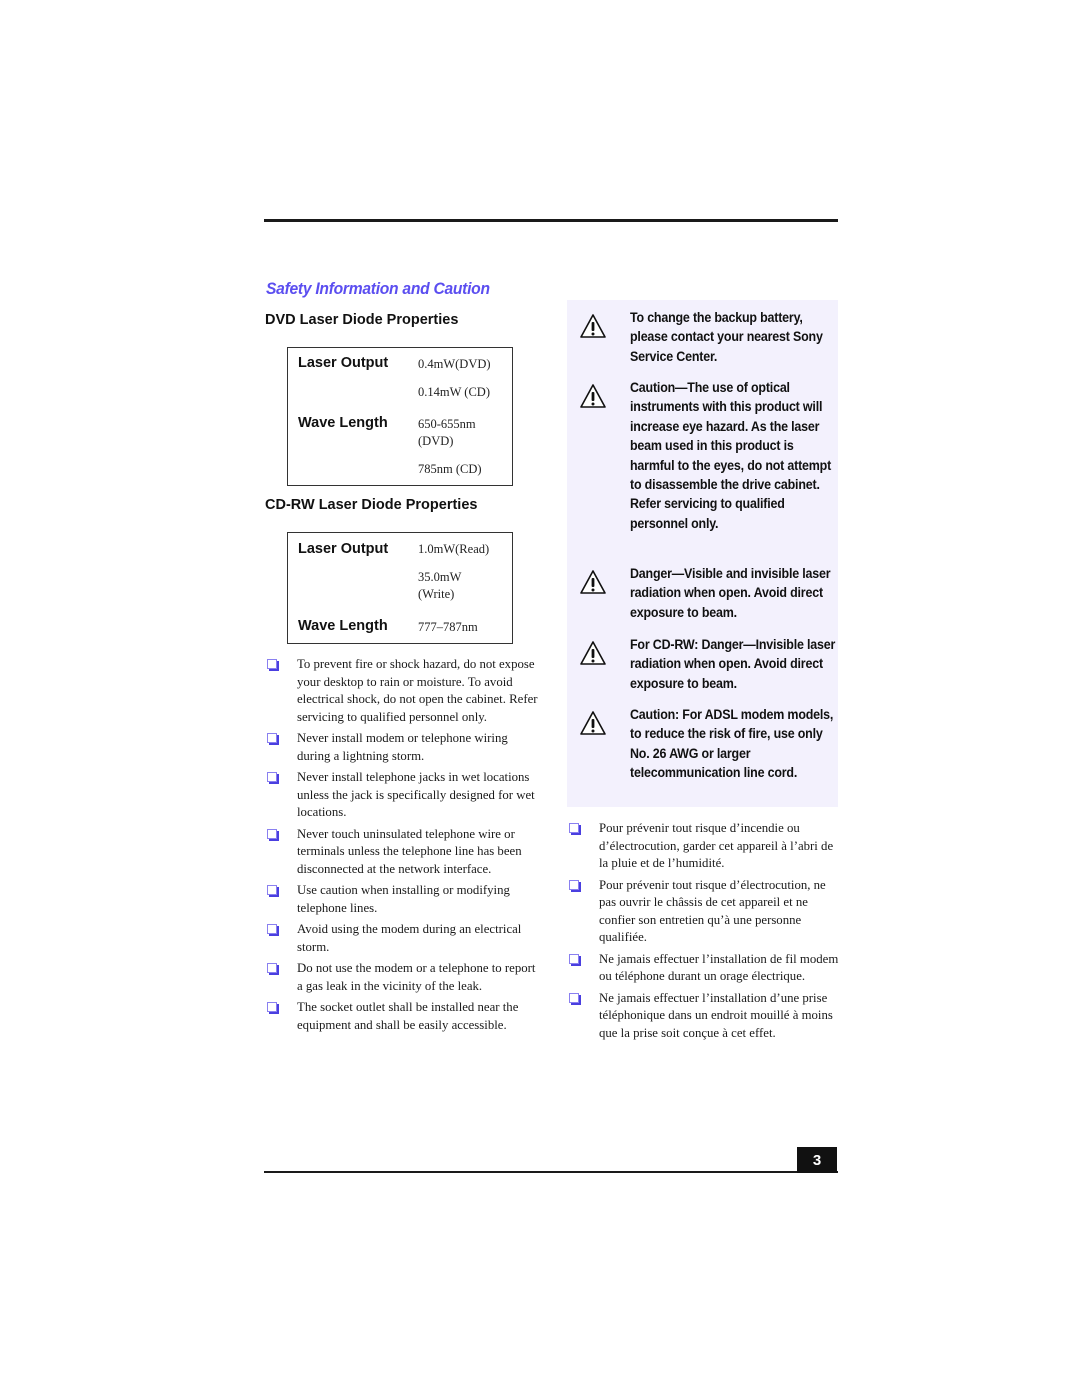  Describe the element at coordinates (343, 549) in the screenshot. I see `cdrw-laser-output-label: Laser Output` at that location.